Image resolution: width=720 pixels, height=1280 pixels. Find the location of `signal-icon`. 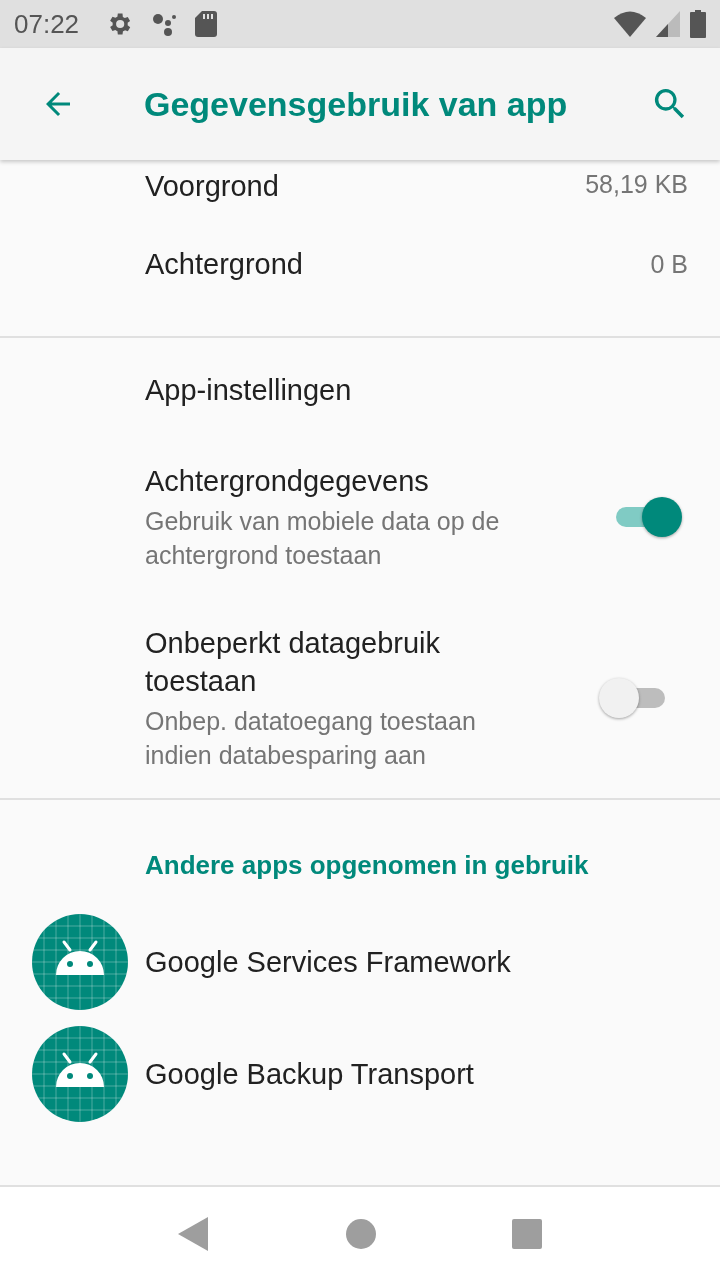

signal-icon is located at coordinates (668, 24).